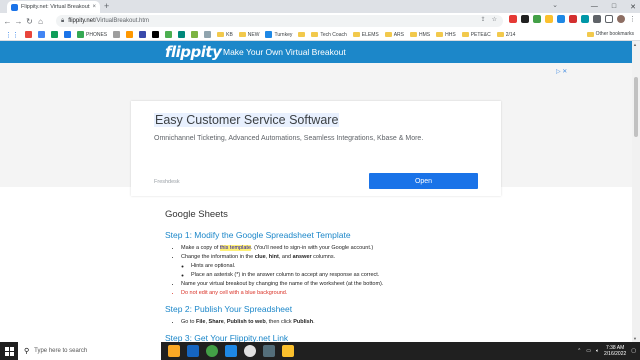 This screenshot has height=360, width=640. I want to click on bookmark-item: HMS, so click(420, 35).